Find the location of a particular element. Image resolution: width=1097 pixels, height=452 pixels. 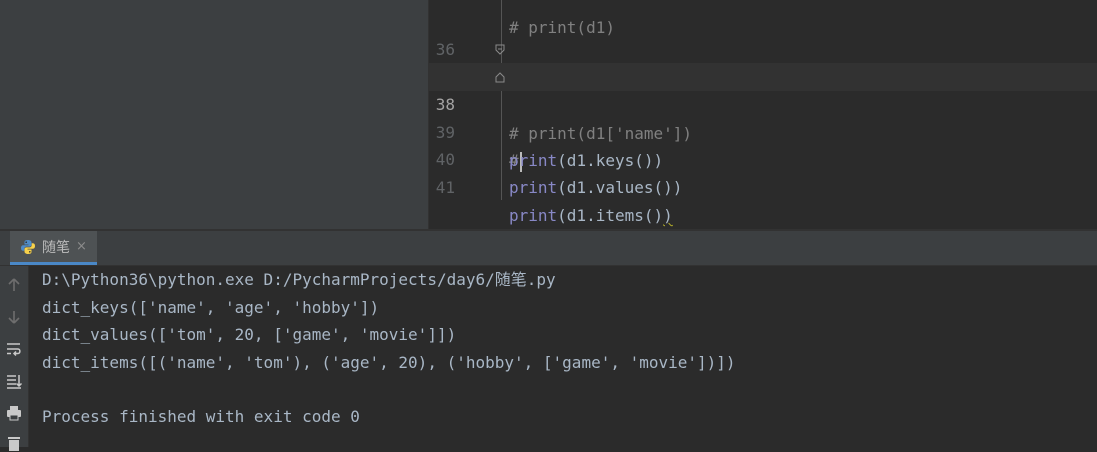

line-number: 41 is located at coordinates (445, 187).